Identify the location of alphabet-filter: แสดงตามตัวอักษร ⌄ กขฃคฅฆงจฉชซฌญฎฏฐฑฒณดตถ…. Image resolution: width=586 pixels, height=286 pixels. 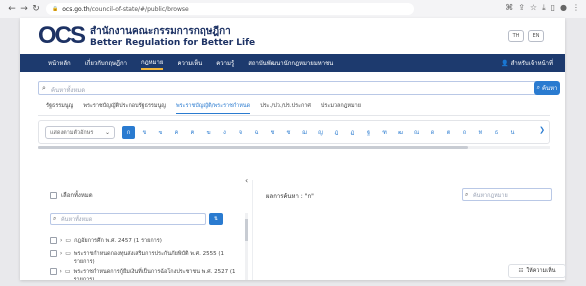
(294, 132).